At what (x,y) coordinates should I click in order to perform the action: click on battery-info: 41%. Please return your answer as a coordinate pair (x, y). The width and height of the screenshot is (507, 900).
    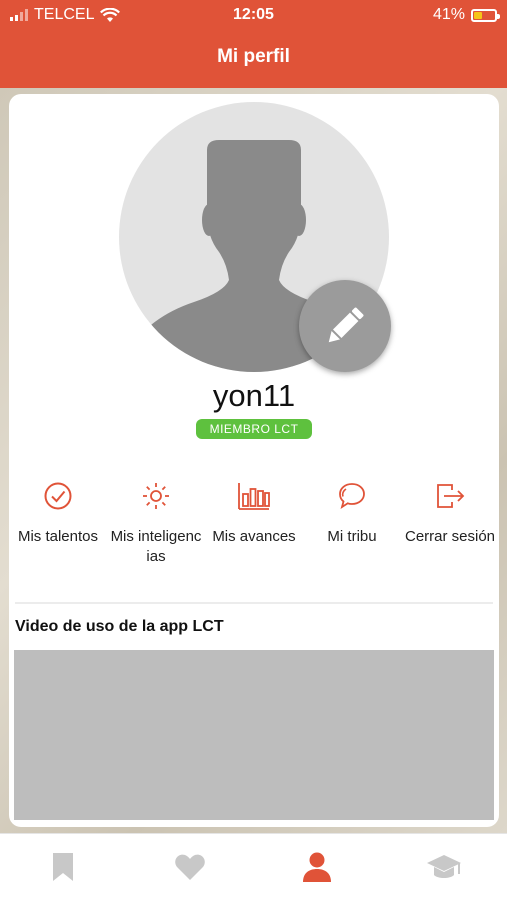
    Looking at the image, I should click on (466, 15).